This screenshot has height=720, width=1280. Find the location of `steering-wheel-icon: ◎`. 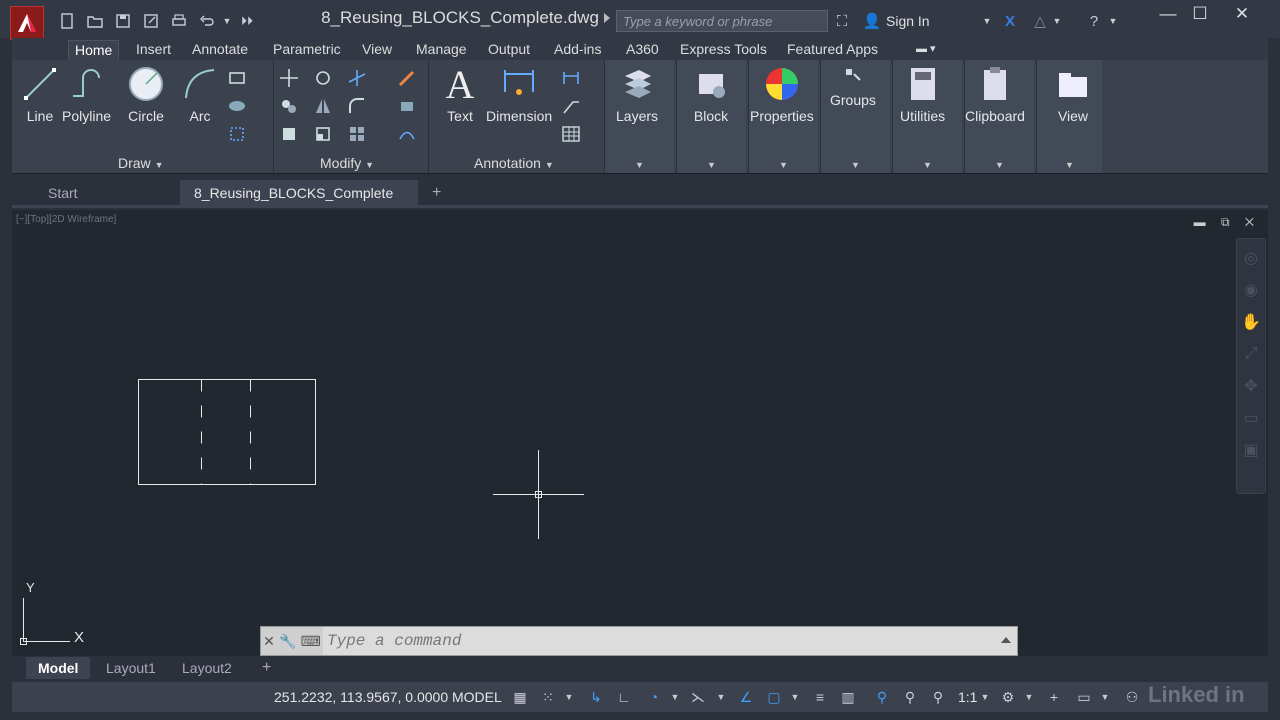

steering-wheel-icon: ◎ is located at coordinates (1251, 258).